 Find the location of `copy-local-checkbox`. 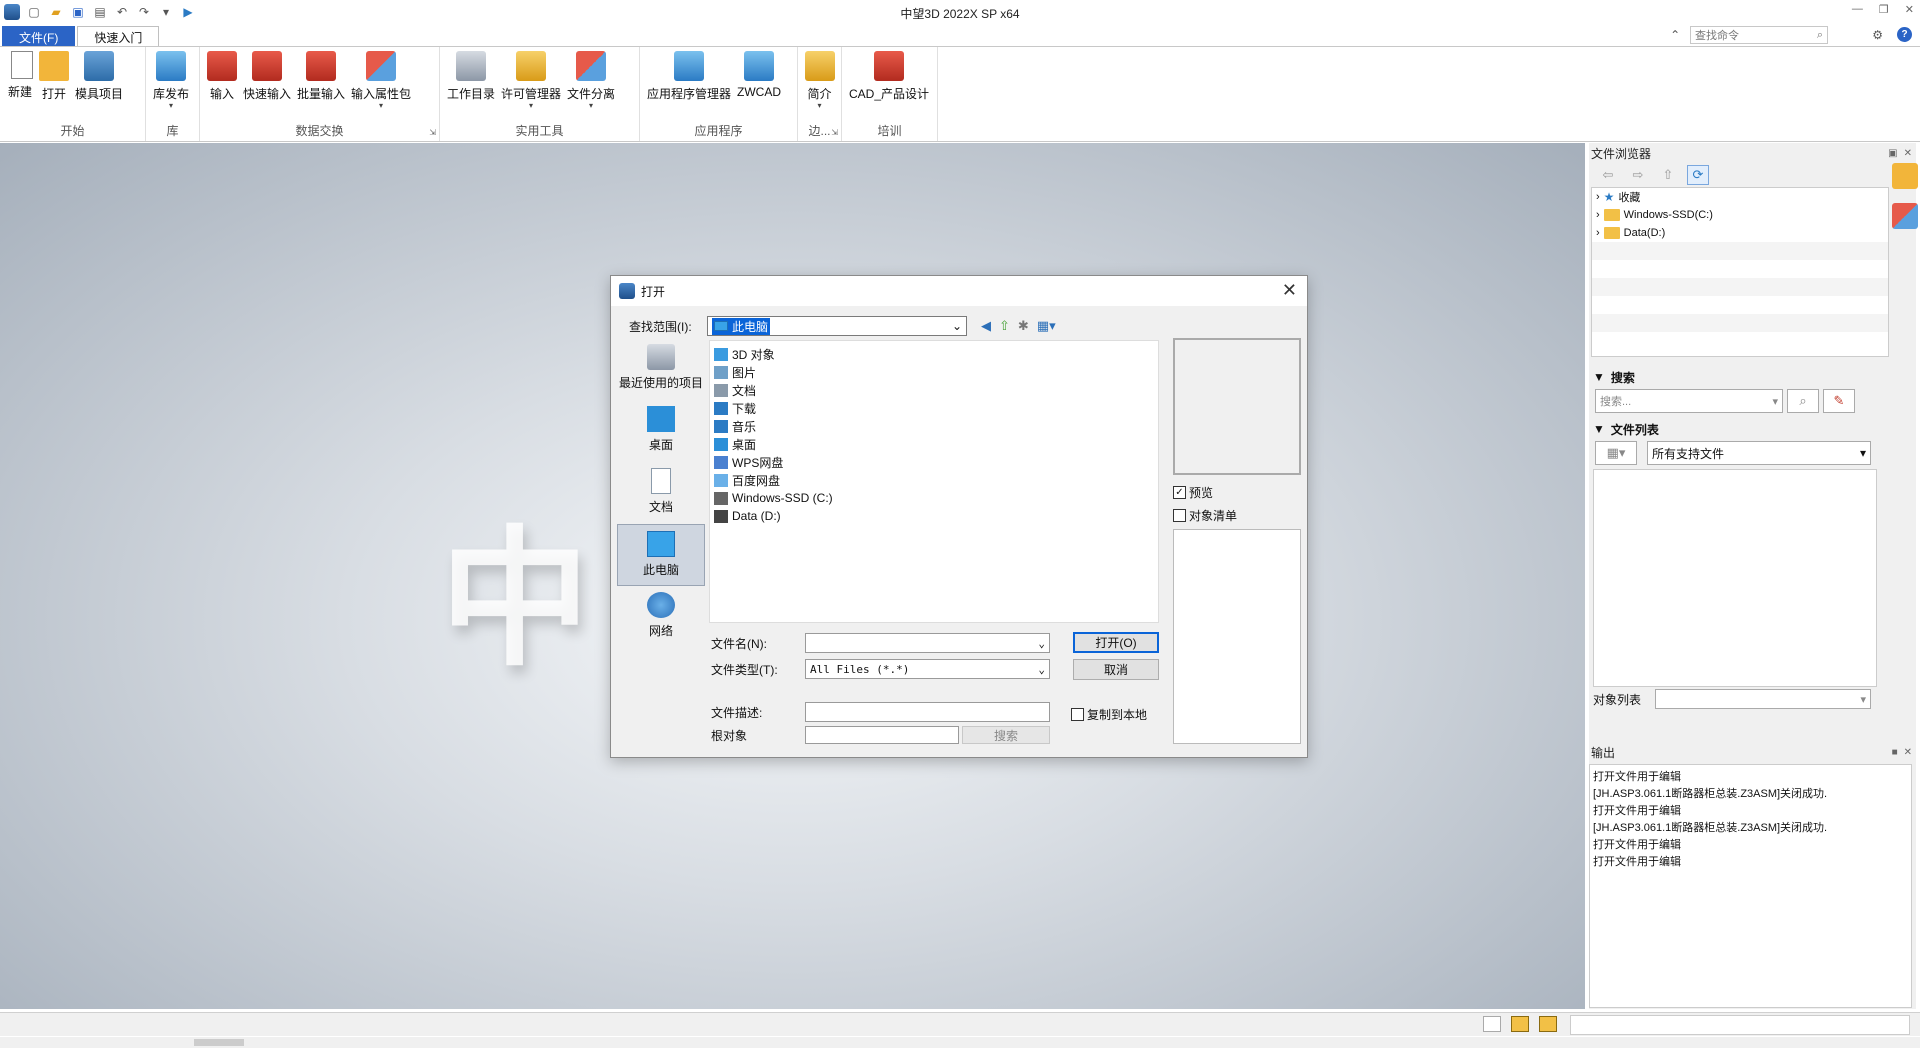

copy-local-checkbox is located at coordinates (1077, 714).